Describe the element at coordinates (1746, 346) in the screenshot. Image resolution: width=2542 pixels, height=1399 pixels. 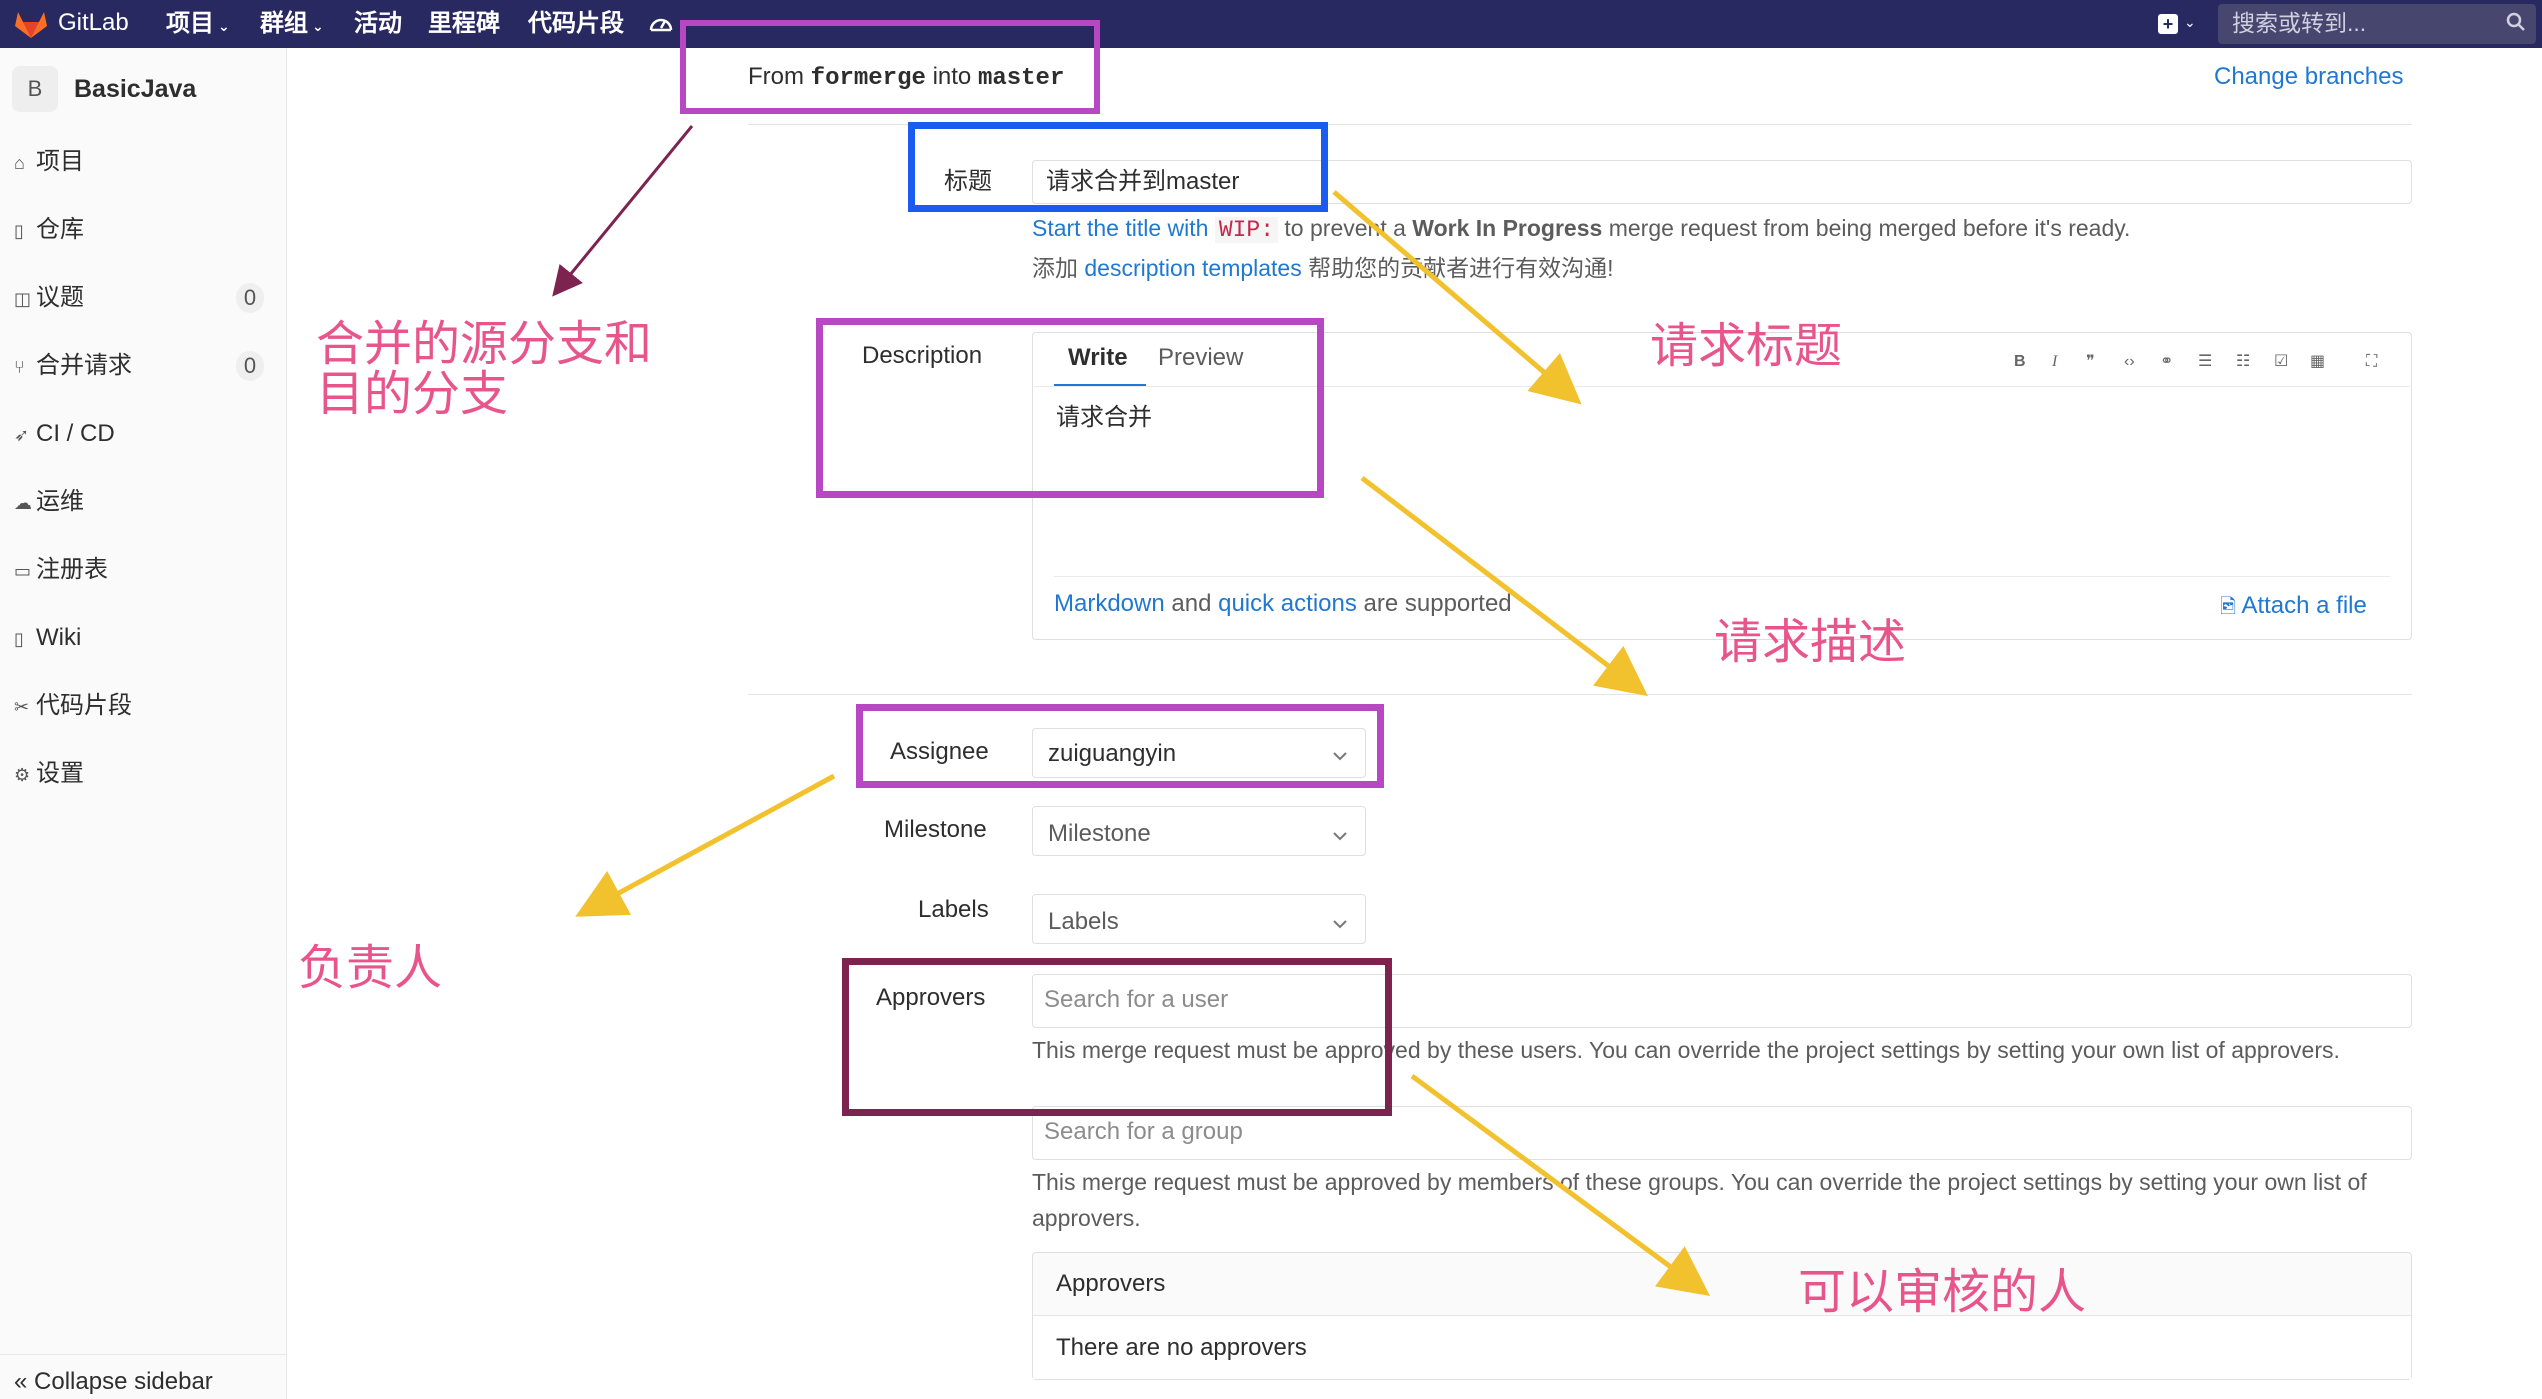
I see `title-annotation: 请求标题` at that location.